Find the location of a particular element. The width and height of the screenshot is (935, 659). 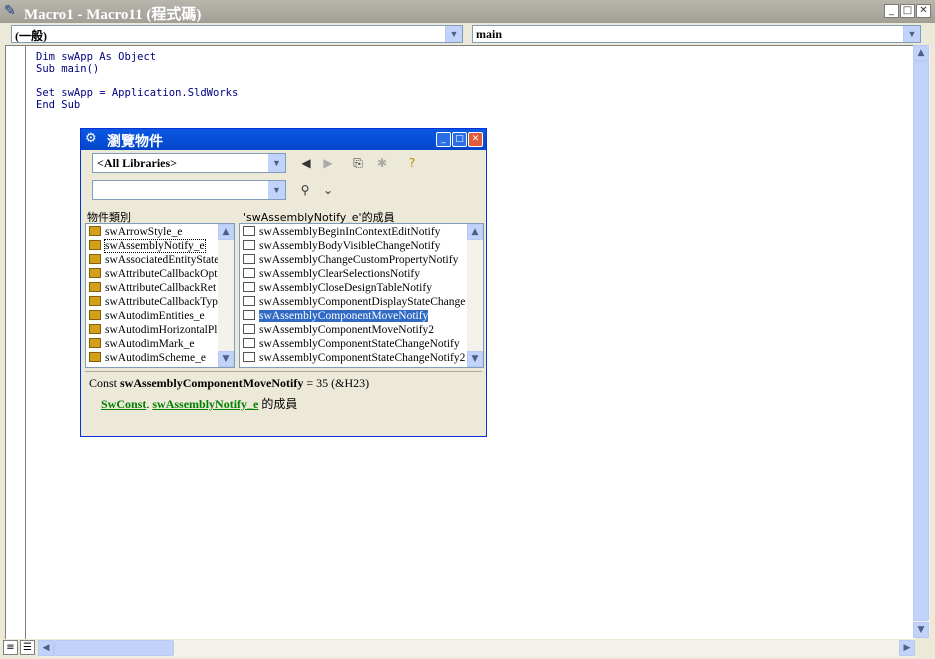

list-item: swAssociatedEntityState is located at coordinates (152, 260).